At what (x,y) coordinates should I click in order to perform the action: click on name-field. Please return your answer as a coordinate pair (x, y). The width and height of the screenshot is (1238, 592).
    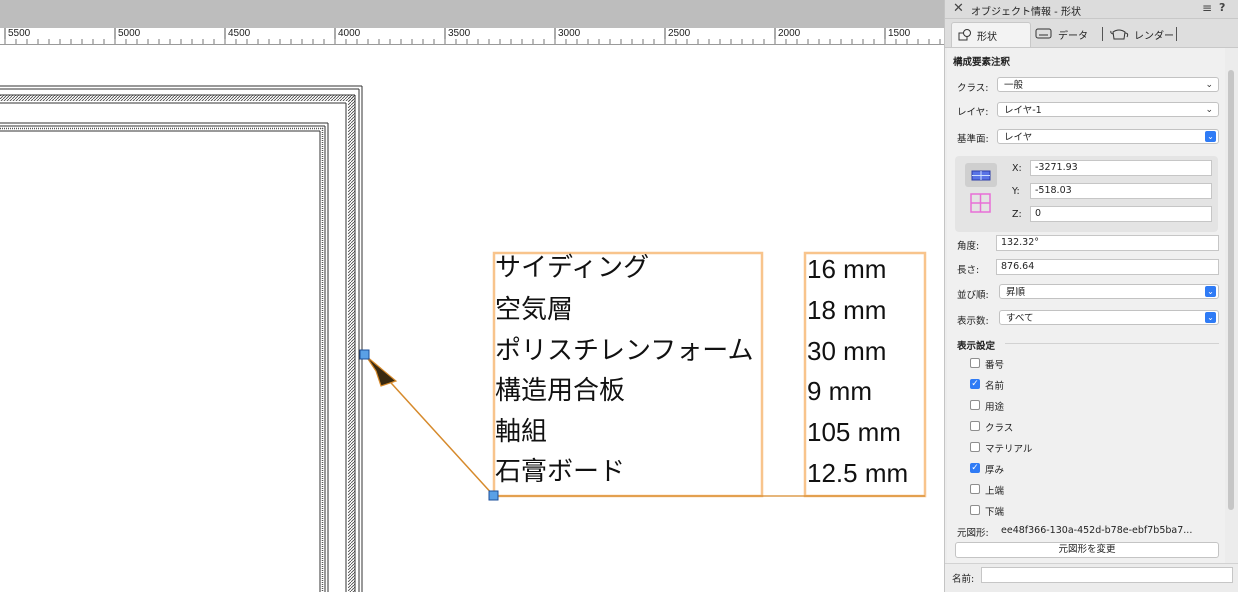
    Looking at the image, I should click on (1107, 575).